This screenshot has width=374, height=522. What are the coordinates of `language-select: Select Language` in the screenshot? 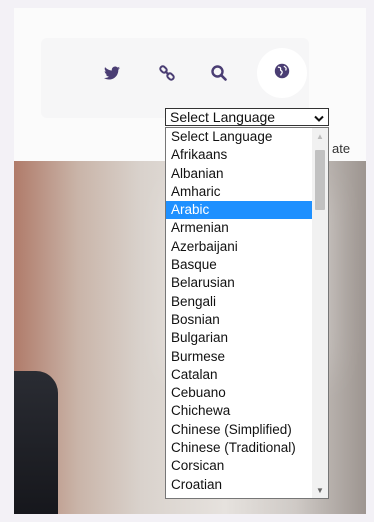 It's located at (247, 117).